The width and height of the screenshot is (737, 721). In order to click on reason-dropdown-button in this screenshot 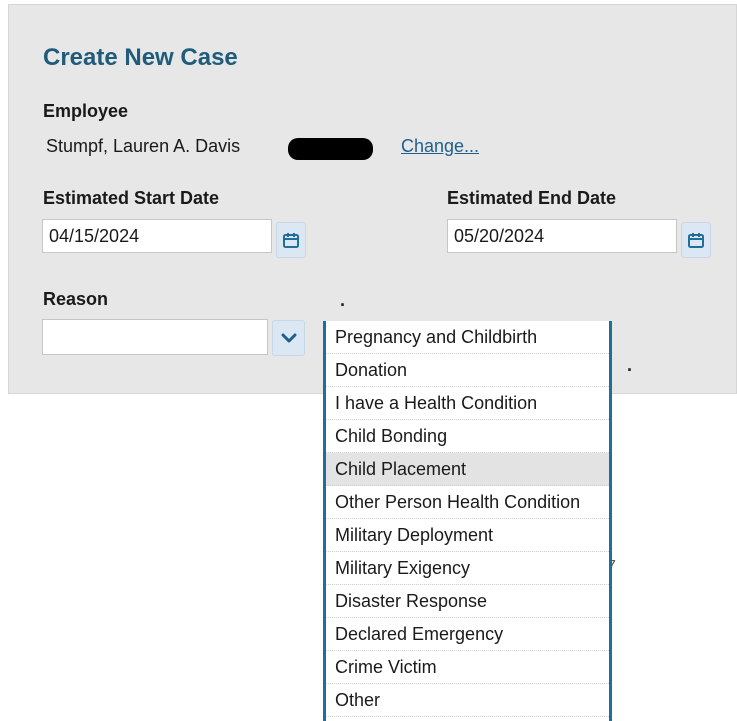, I will do `click(288, 338)`.